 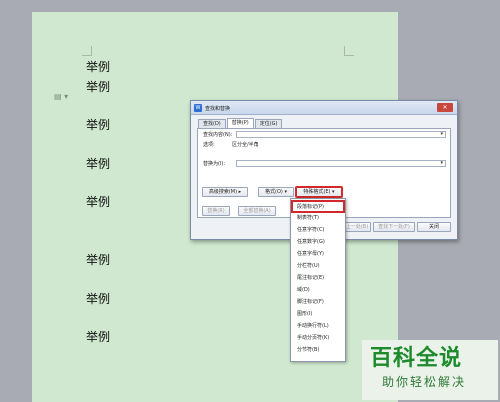 What do you see at coordinates (318, 350) in the screenshot?
I see `menu-item-section-break: 分节符(B)` at bounding box center [318, 350].